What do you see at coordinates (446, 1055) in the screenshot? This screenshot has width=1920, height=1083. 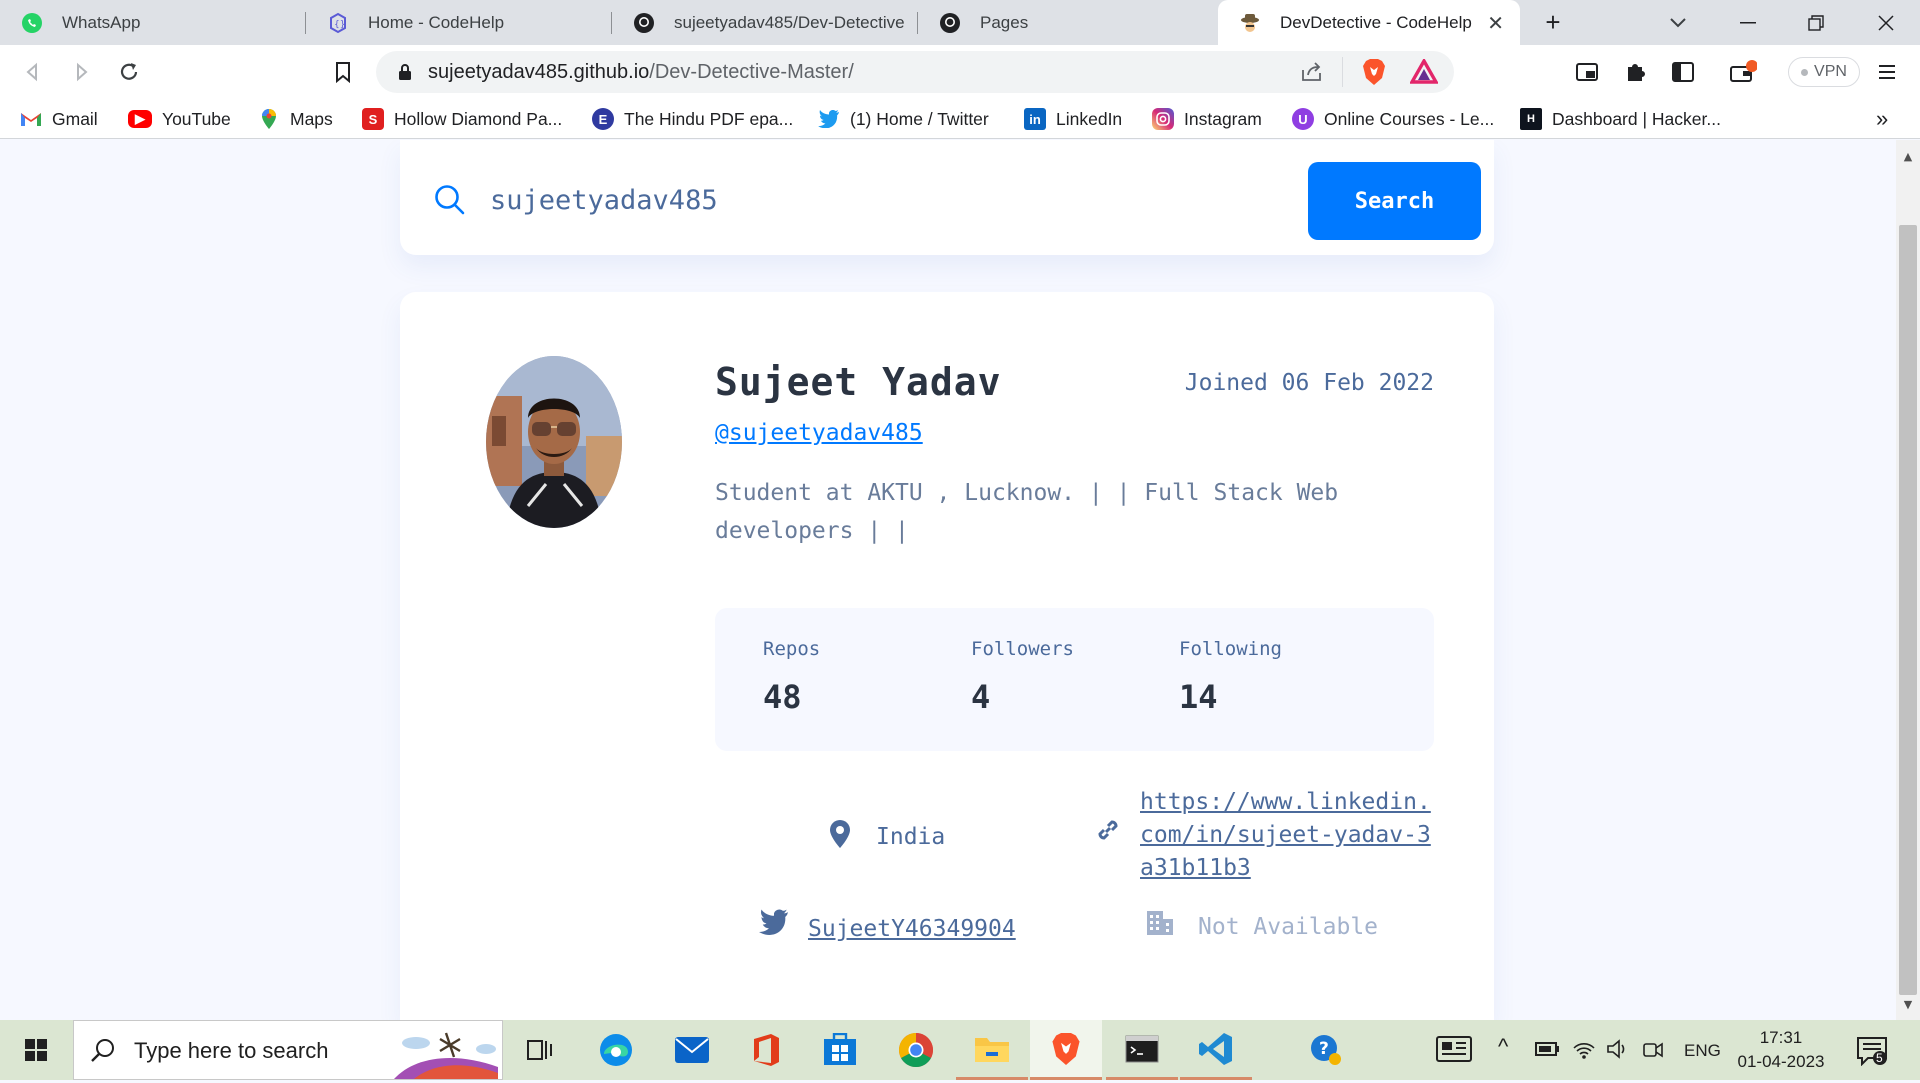 I see `search-highlight-icon` at bounding box center [446, 1055].